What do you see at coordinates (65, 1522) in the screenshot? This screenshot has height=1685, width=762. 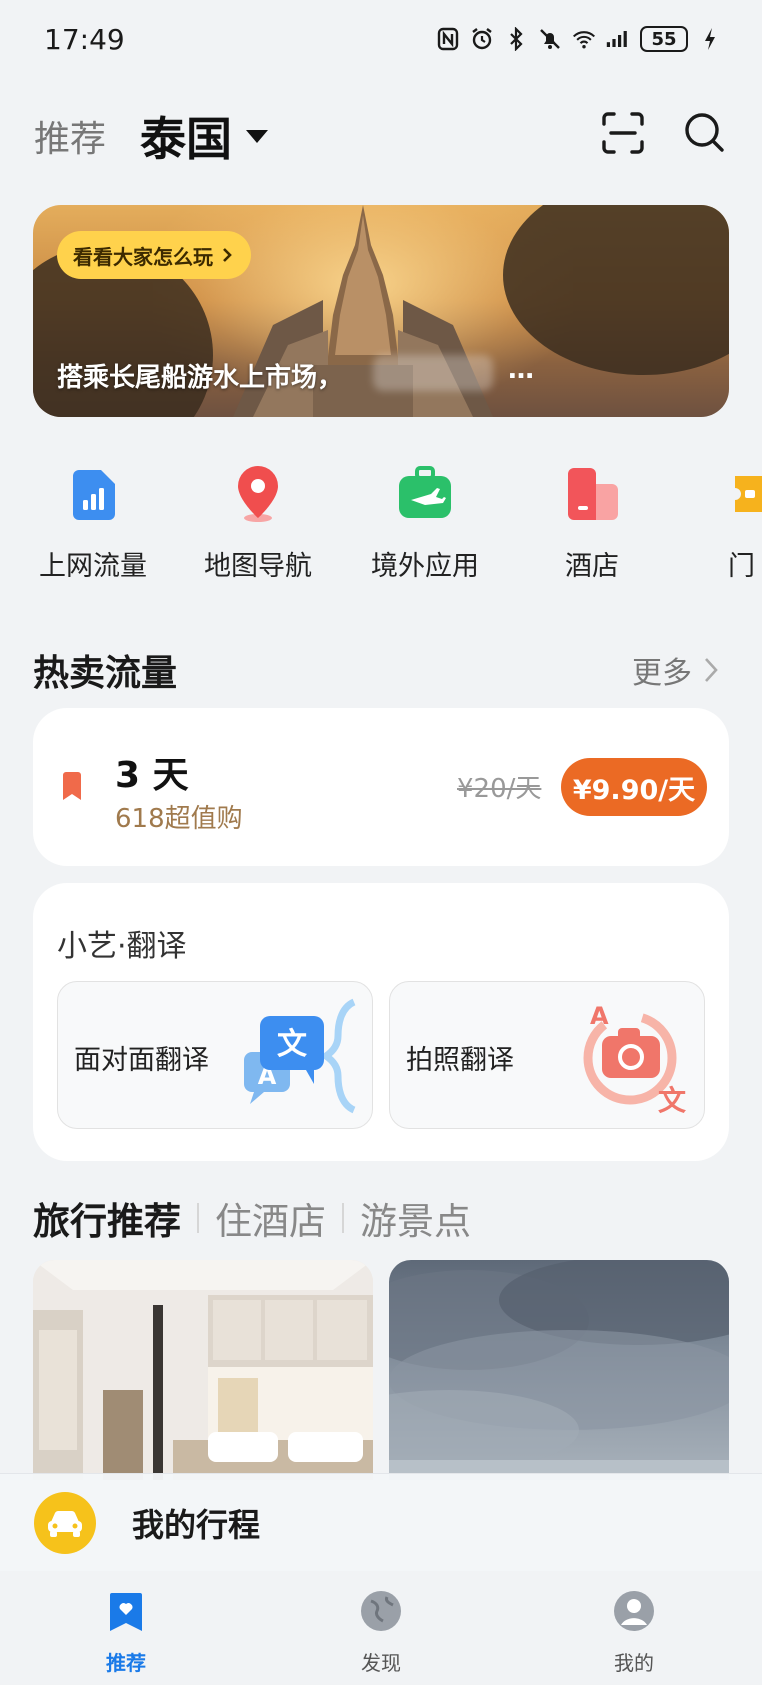 I see `car-icon` at bounding box center [65, 1522].